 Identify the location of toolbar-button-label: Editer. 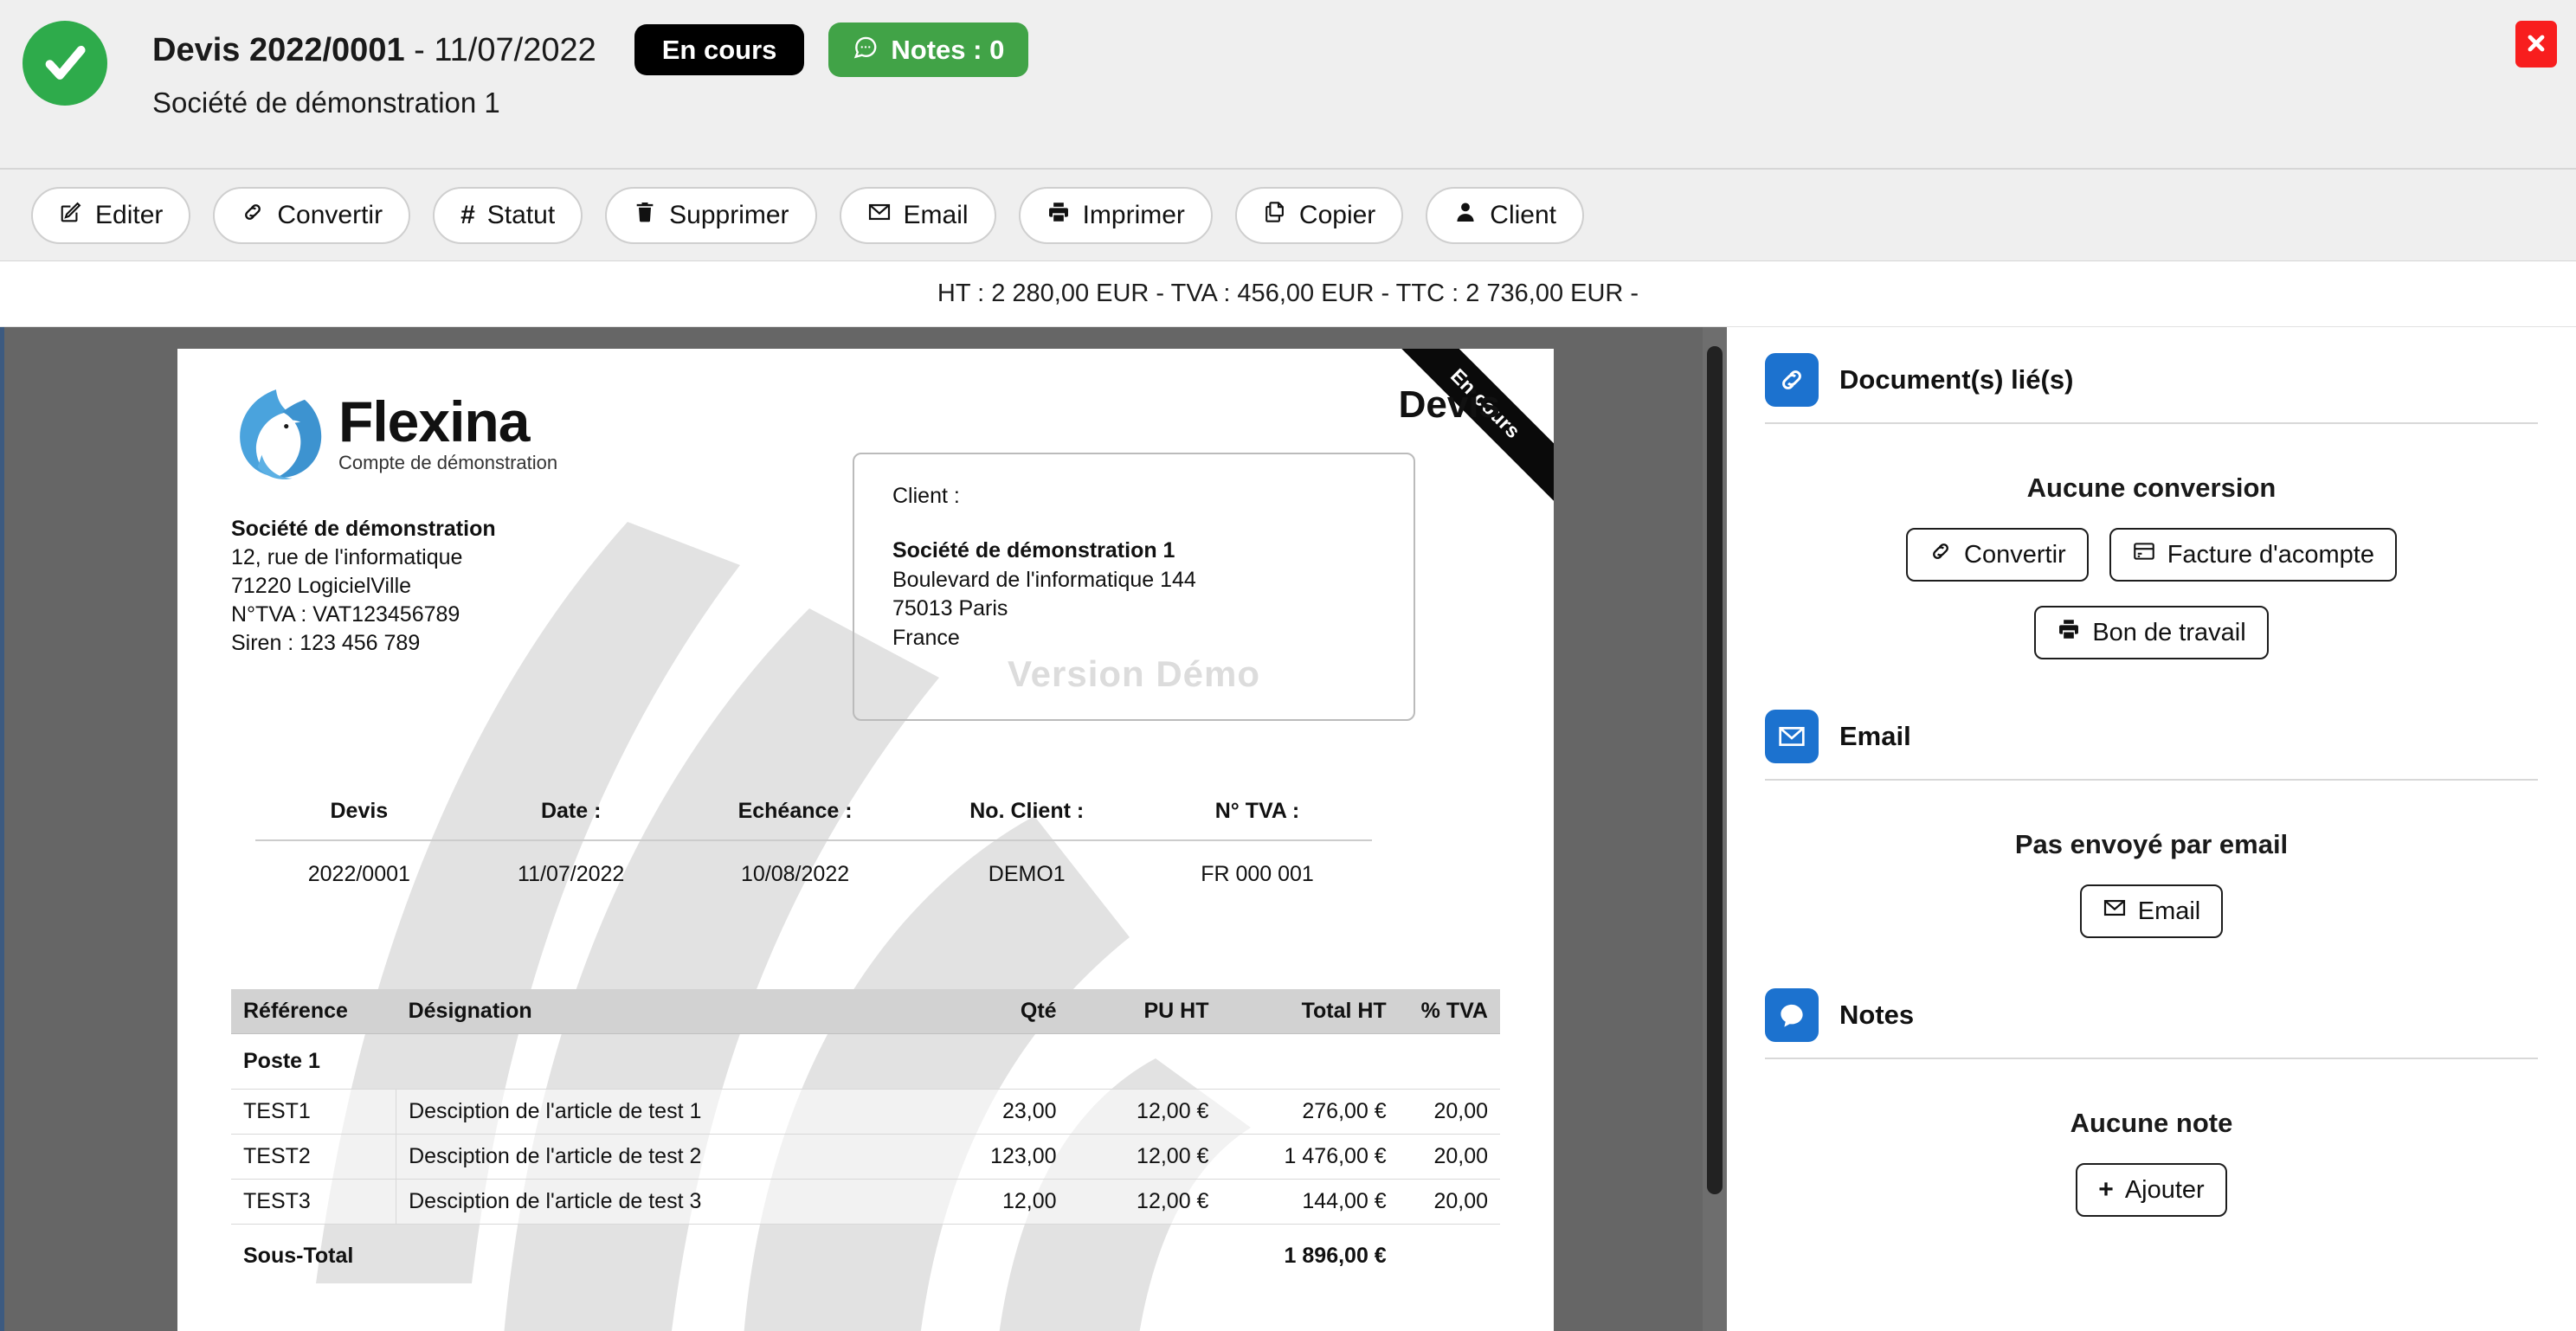
(129, 215).